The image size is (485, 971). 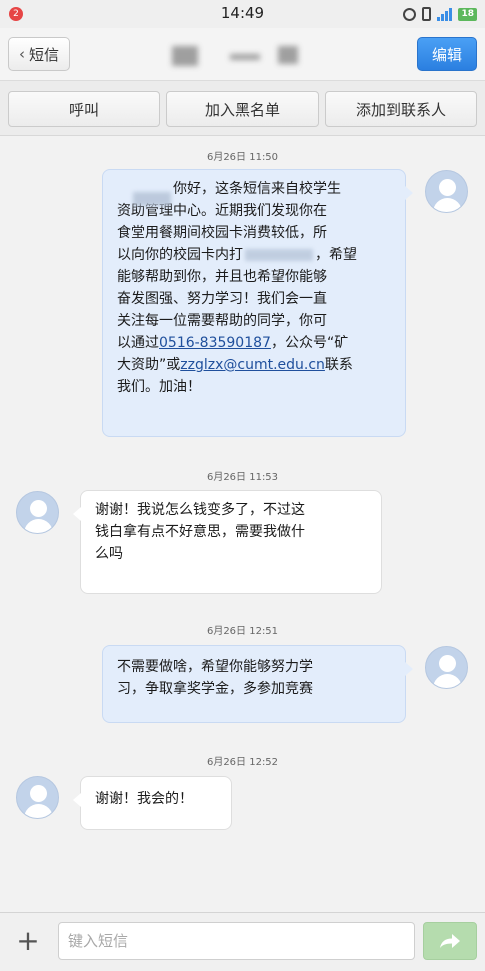 What do you see at coordinates (245, 54) in the screenshot?
I see `contact-name-redacted` at bounding box center [245, 54].